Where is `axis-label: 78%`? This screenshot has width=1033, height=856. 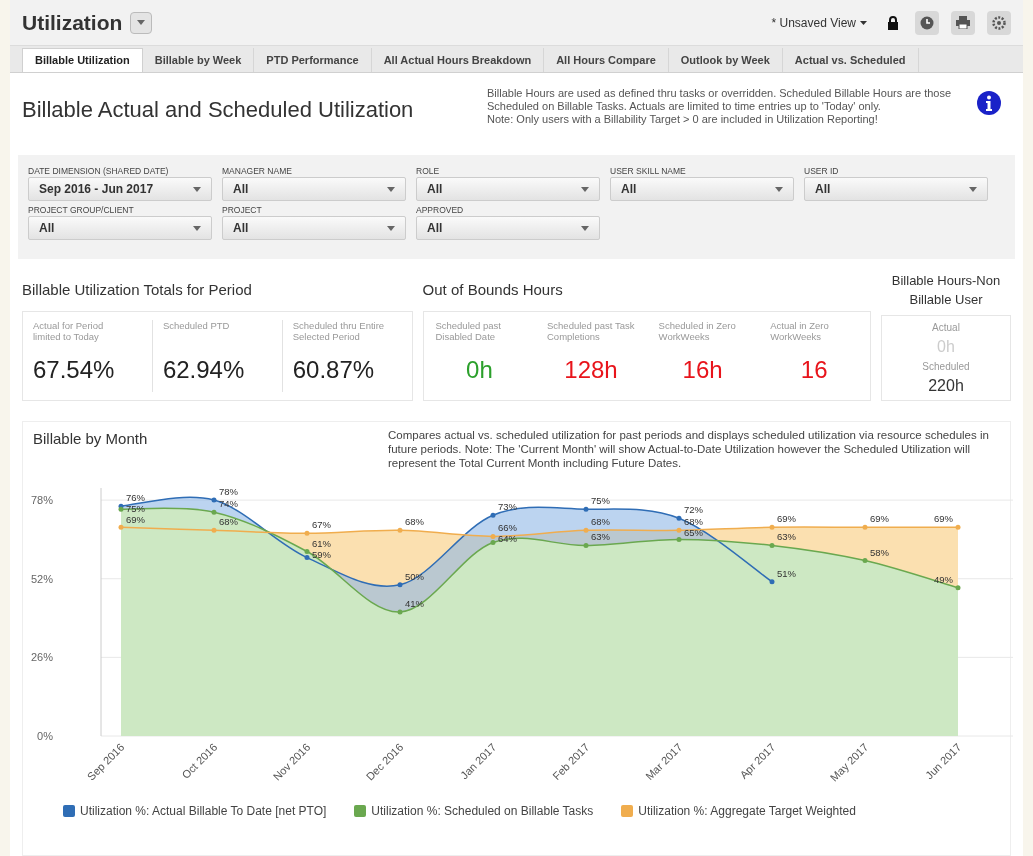 axis-label: 78% is located at coordinates (41, 500).